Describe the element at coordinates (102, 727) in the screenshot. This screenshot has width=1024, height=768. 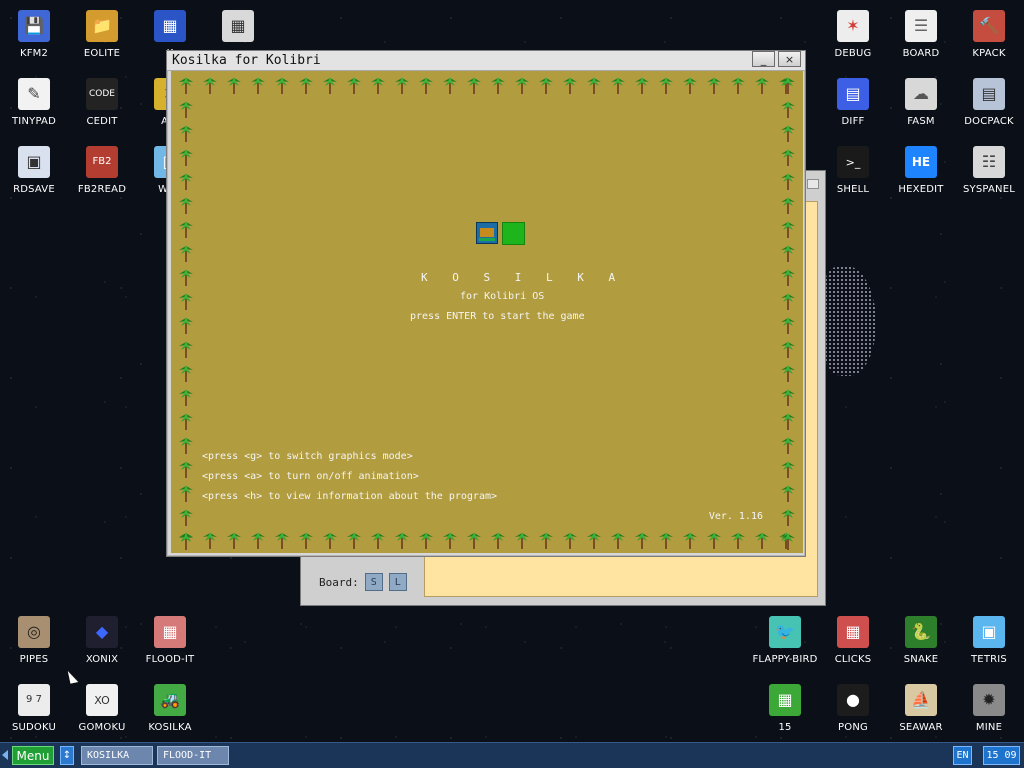
I see `desktop-icon-label: GOMOKU` at that location.